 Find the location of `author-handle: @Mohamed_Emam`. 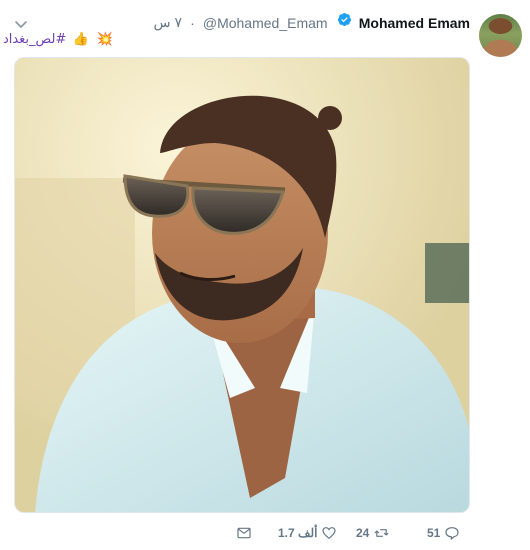

author-handle: @Mohamed_Emam is located at coordinates (265, 23).